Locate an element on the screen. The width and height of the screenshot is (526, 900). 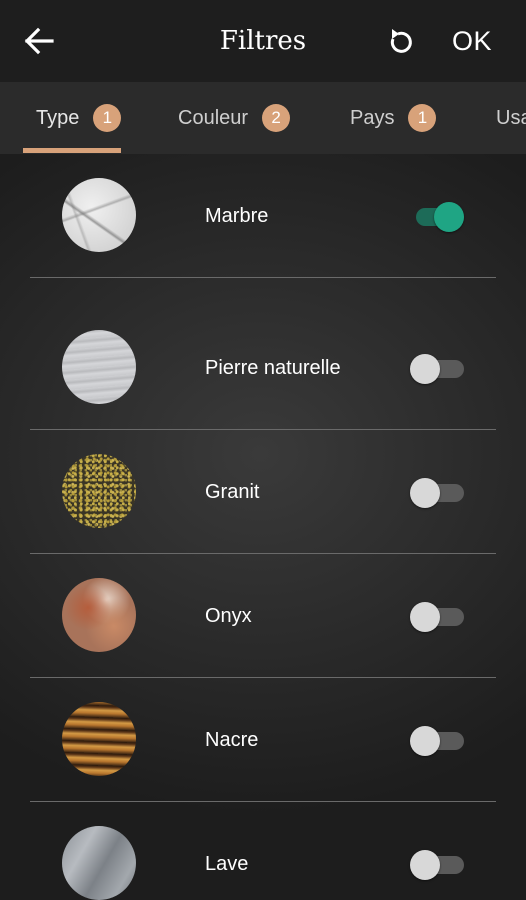
onyx-thumbnail is located at coordinates (99, 615).